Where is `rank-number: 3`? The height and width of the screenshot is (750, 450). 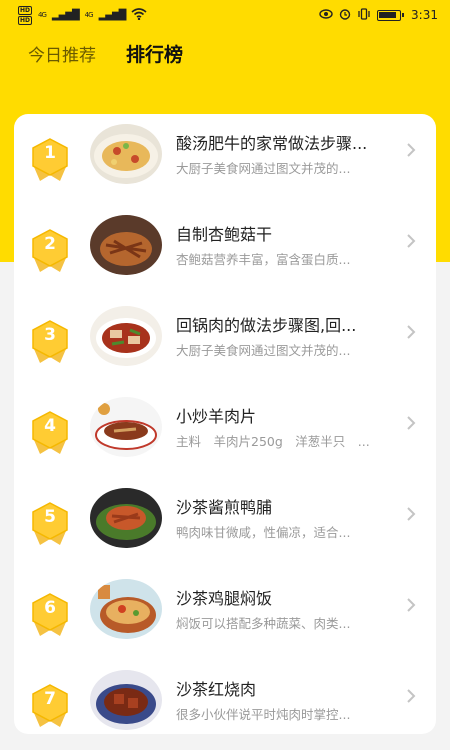 rank-number: 3 is located at coordinates (50, 335).